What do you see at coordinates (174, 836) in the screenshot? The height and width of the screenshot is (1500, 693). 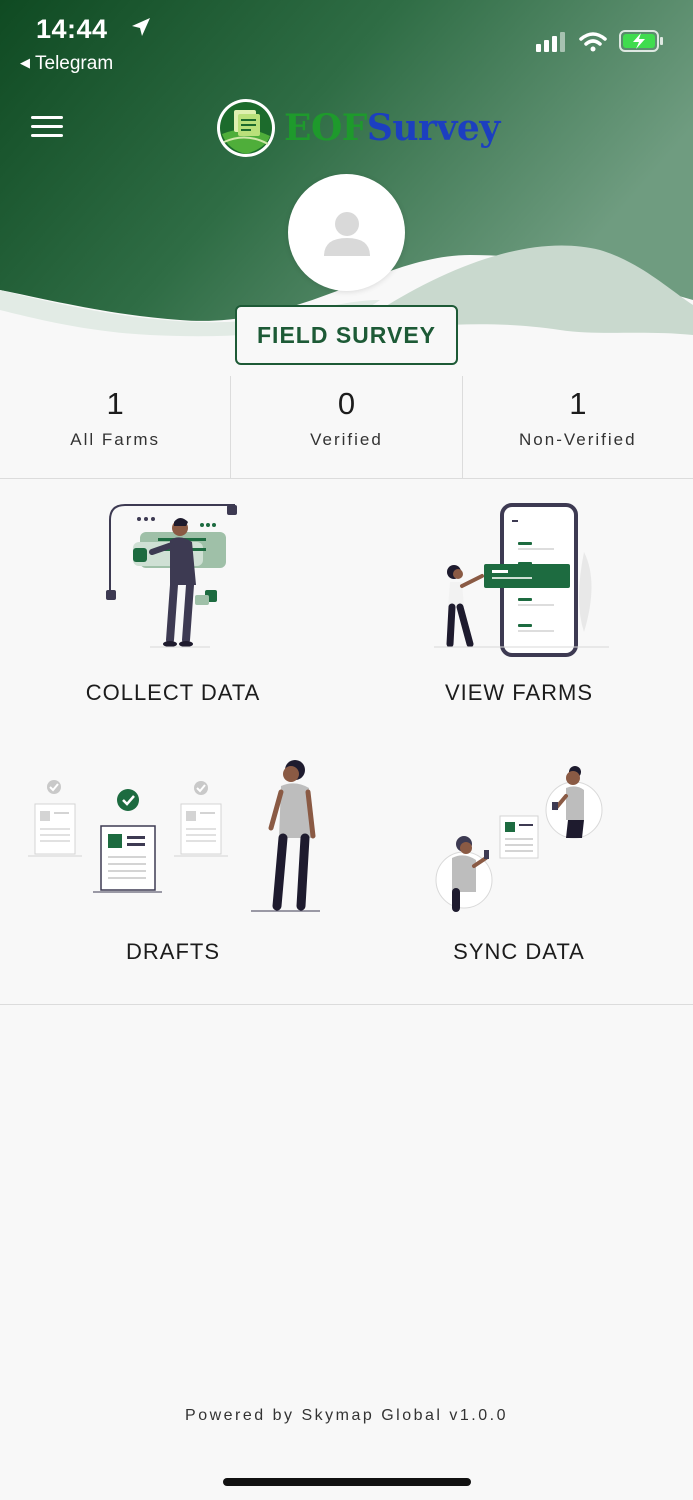 I see `drafts-illustration` at bounding box center [174, 836].